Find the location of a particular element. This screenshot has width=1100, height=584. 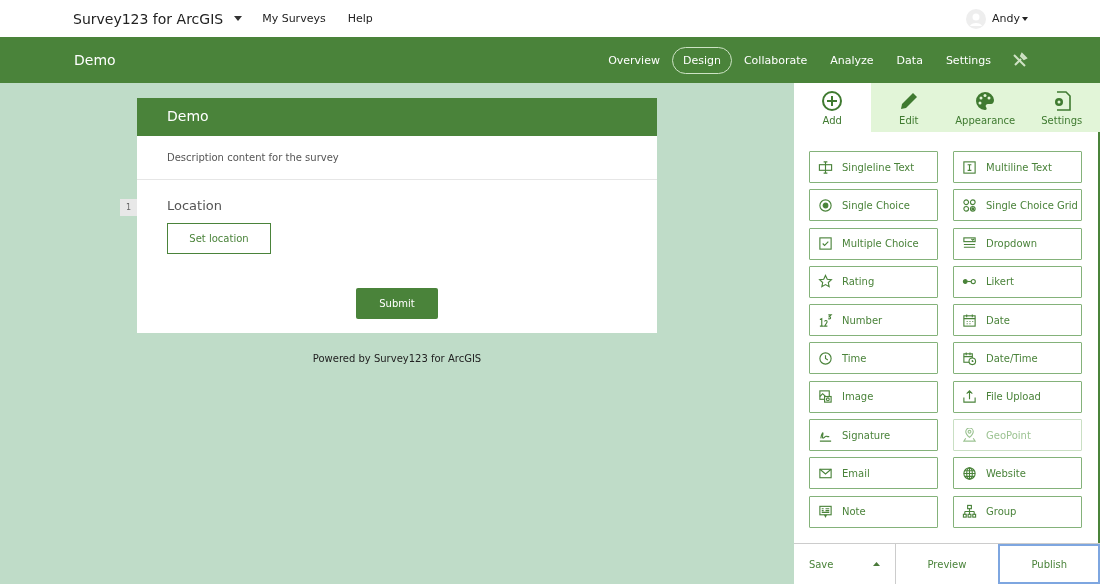

question-type-button: Singleline Text is located at coordinates (873, 167).